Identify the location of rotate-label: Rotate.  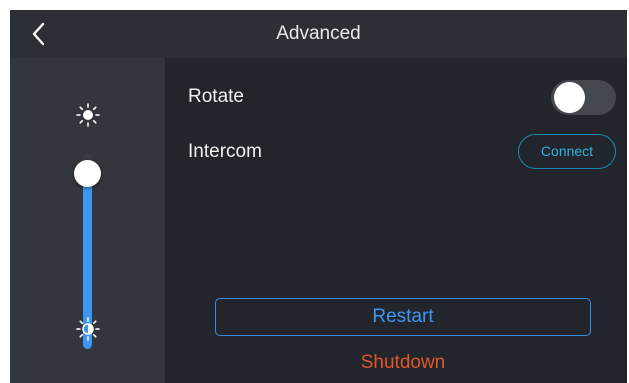
(216, 96).